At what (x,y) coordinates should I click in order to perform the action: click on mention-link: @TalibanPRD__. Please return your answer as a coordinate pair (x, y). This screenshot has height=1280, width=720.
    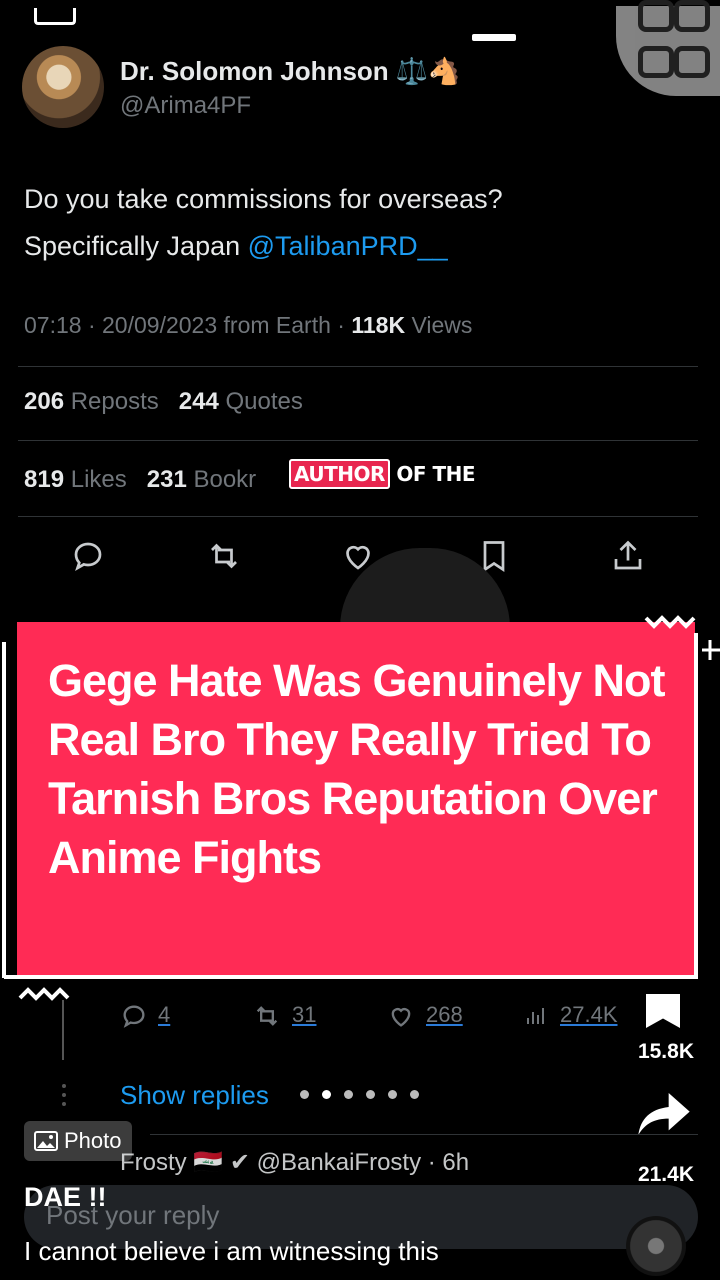
    Looking at the image, I should click on (348, 246).